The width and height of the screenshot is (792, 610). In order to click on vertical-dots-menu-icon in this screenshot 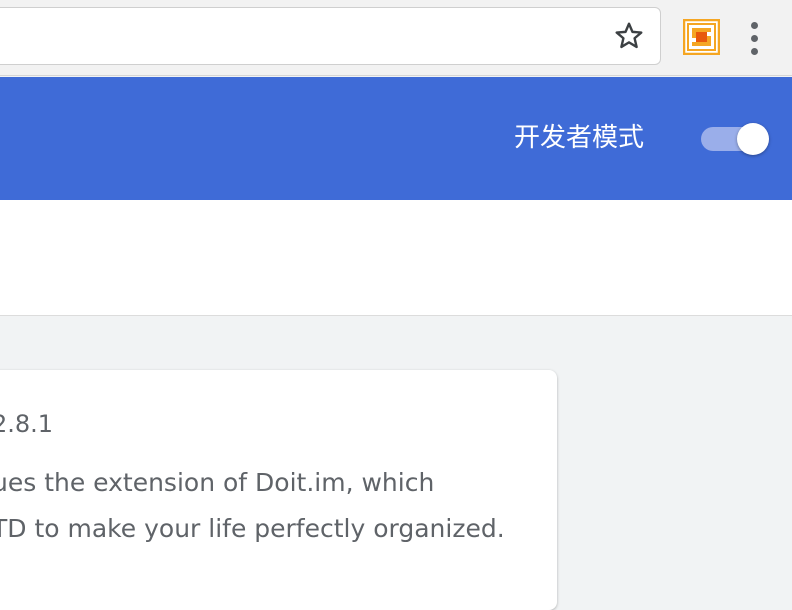, I will do `click(754, 38)`.